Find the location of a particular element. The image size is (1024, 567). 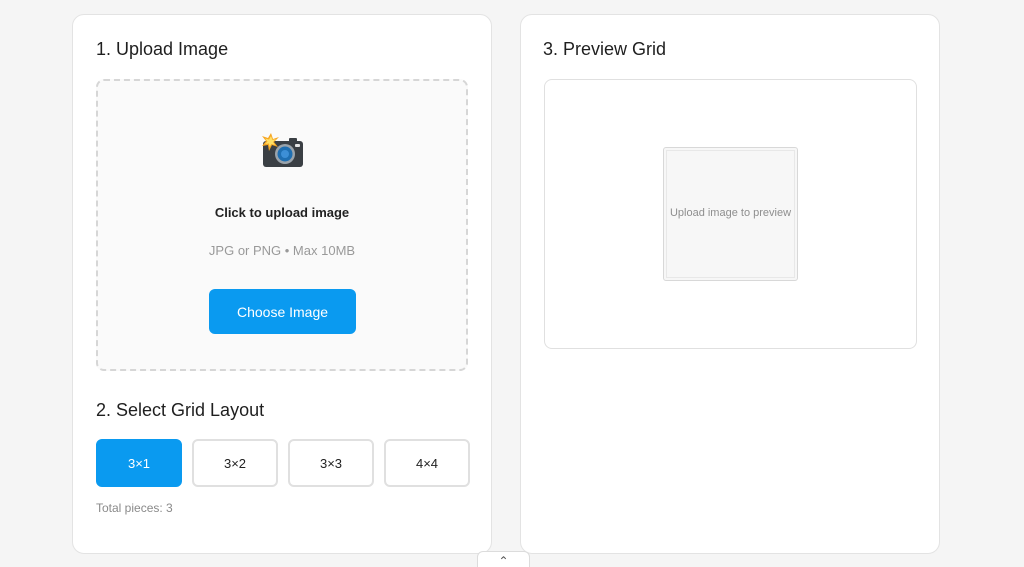

preview-placeholder-text: Upload image to preview is located at coordinates (730, 213).